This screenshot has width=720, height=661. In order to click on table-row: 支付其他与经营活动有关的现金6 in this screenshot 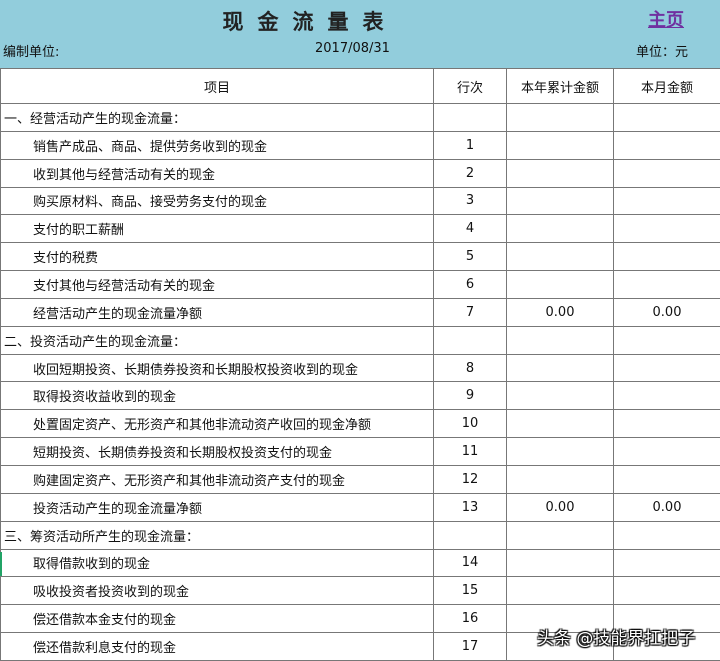, I will do `click(360, 285)`.